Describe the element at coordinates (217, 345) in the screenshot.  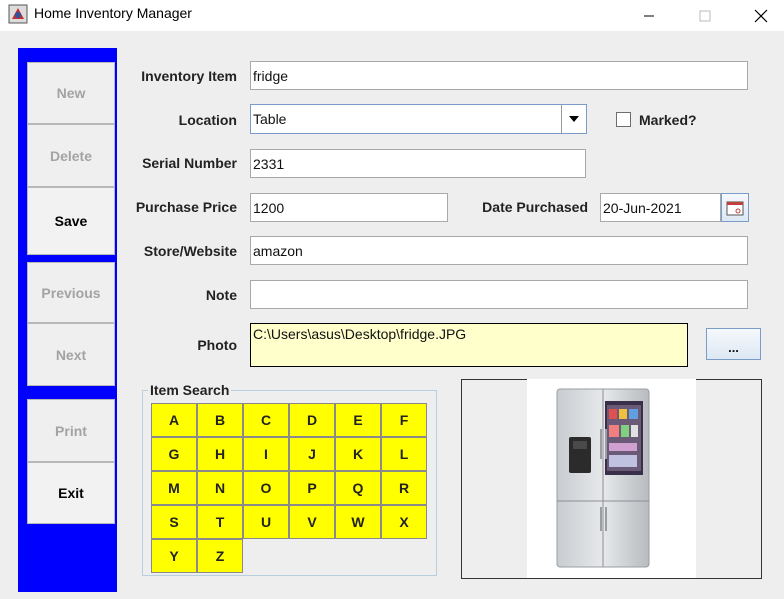
I see `photo-label: Photo` at that location.